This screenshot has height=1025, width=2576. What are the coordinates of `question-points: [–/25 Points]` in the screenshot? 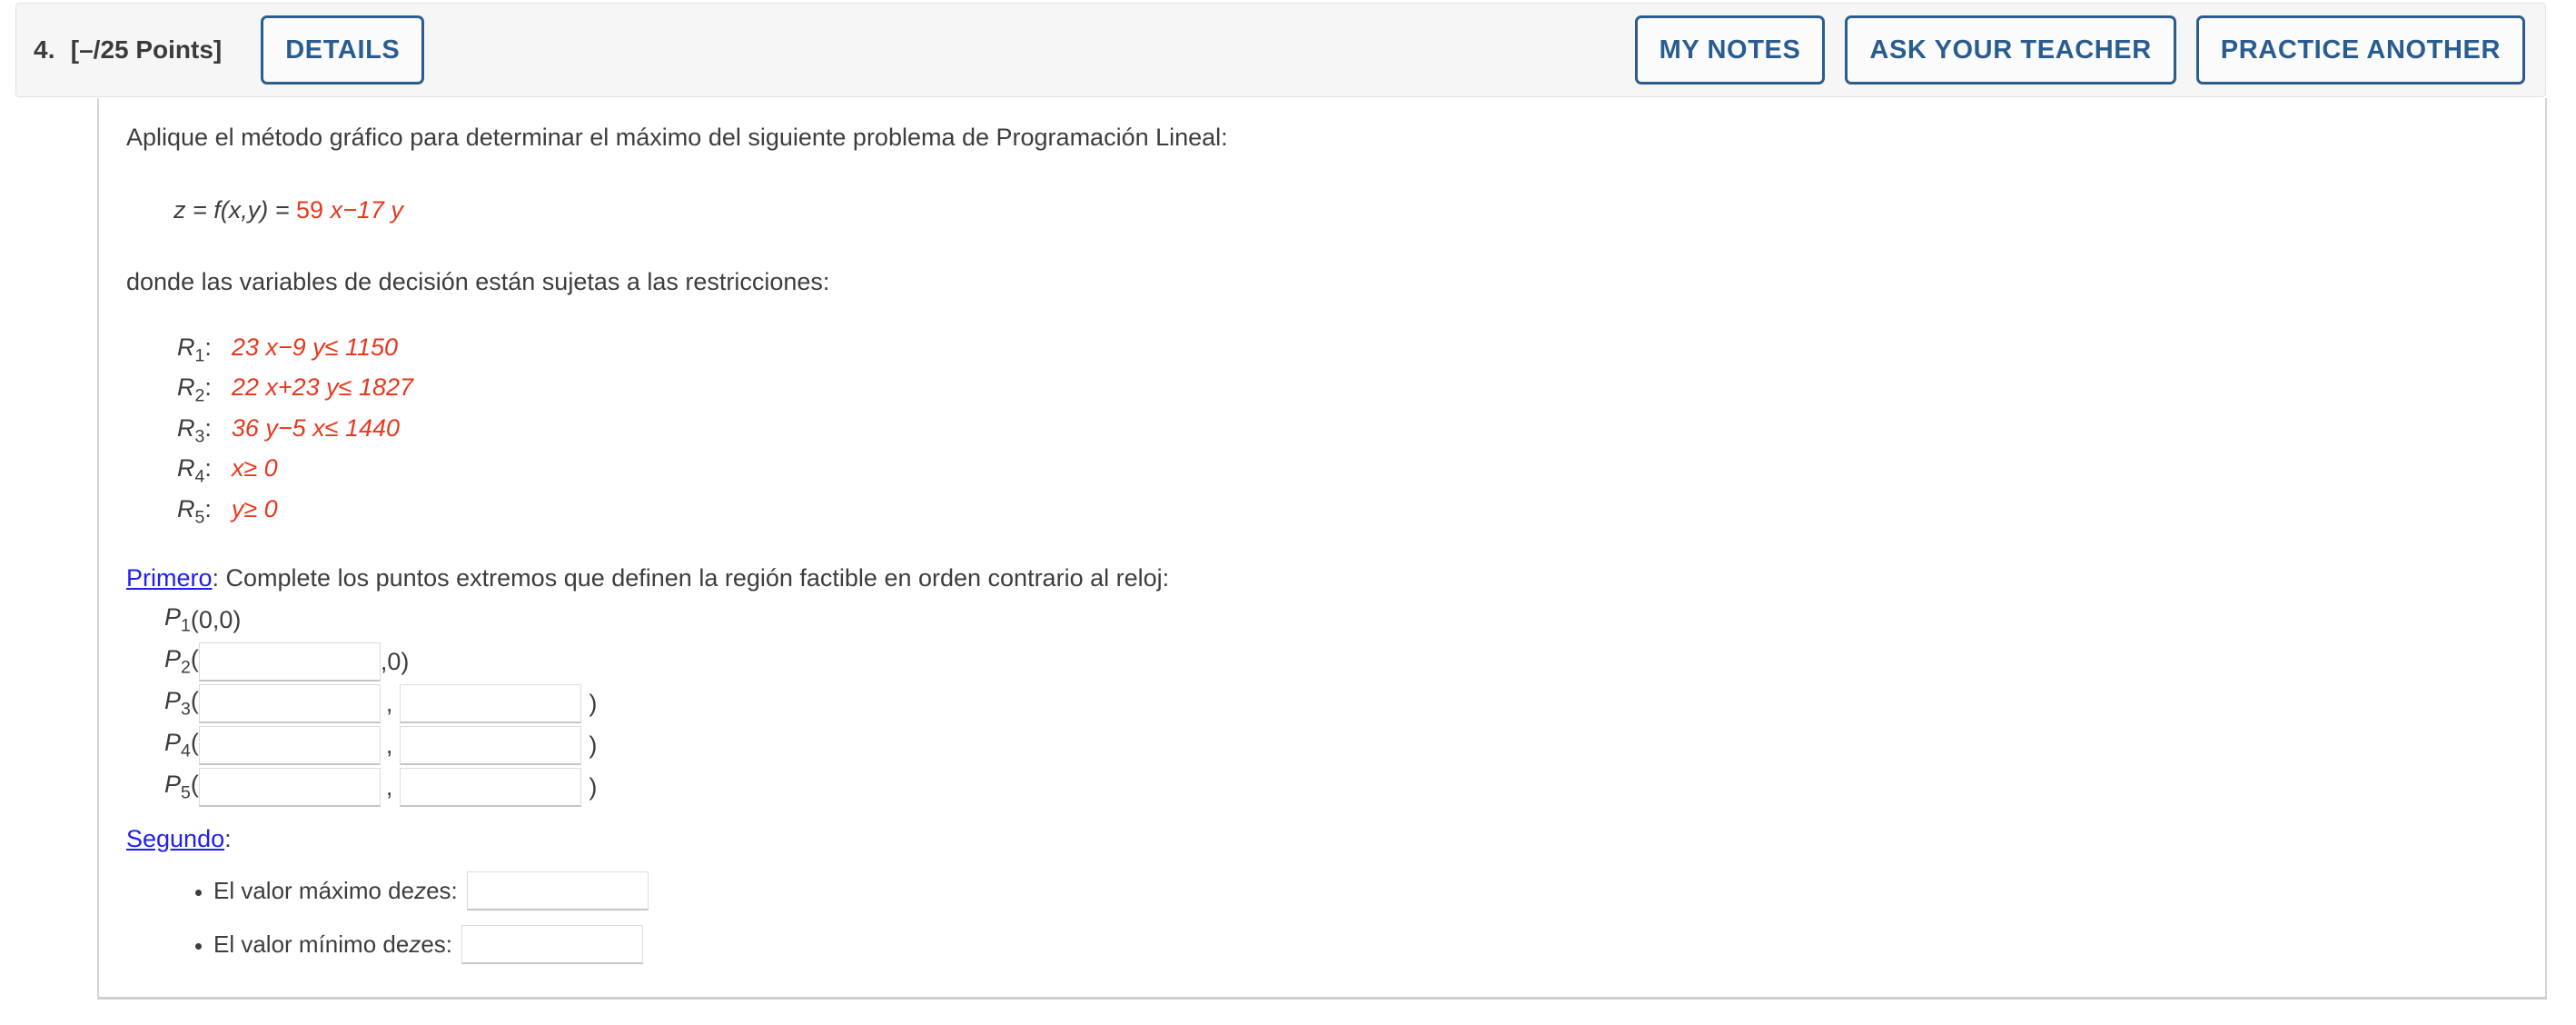 It's located at (146, 49).